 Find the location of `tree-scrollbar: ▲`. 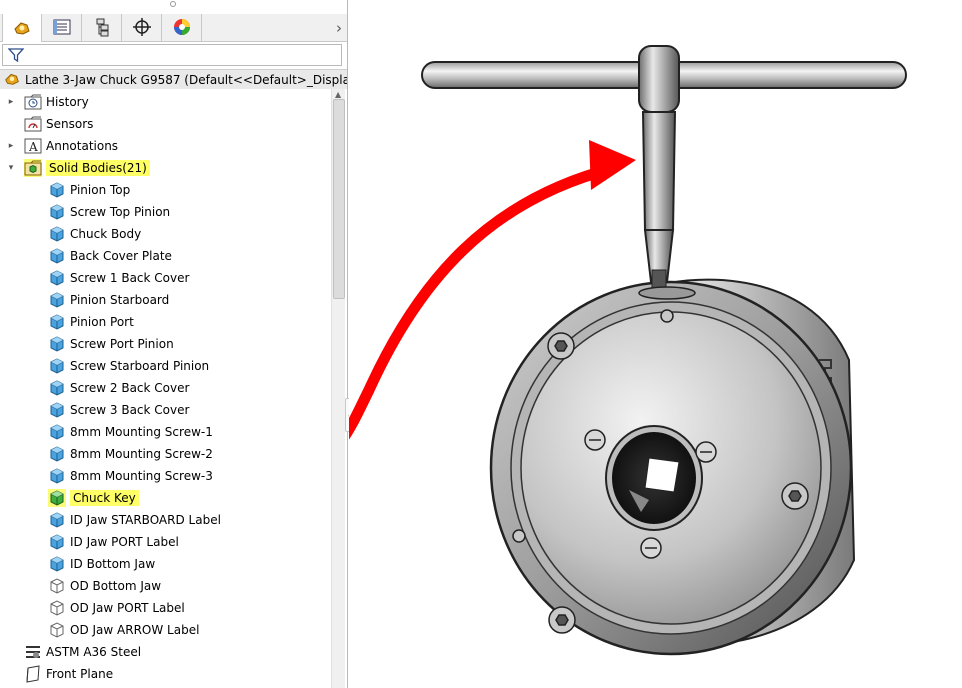

tree-scrollbar: ▲ is located at coordinates (338, 388).